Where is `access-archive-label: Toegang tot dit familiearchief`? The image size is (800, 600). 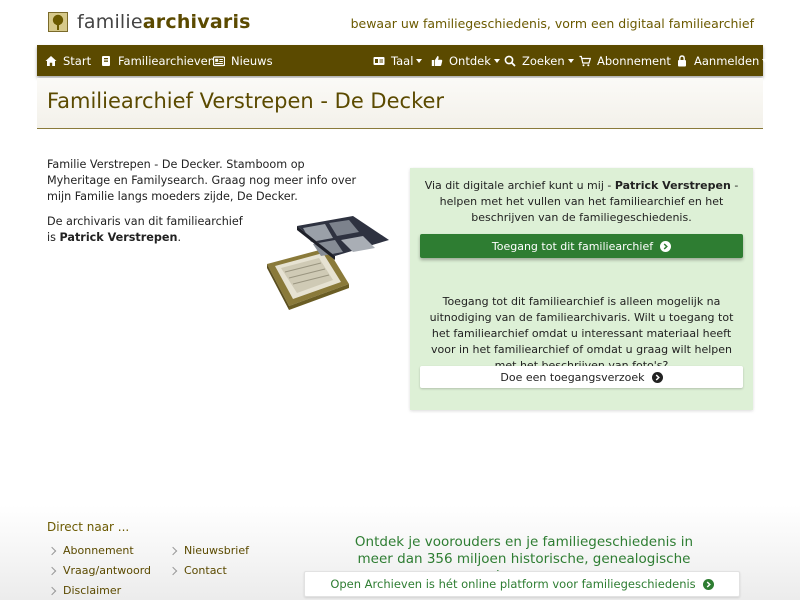 access-archive-label: Toegang tot dit familiearchief is located at coordinates (572, 246).